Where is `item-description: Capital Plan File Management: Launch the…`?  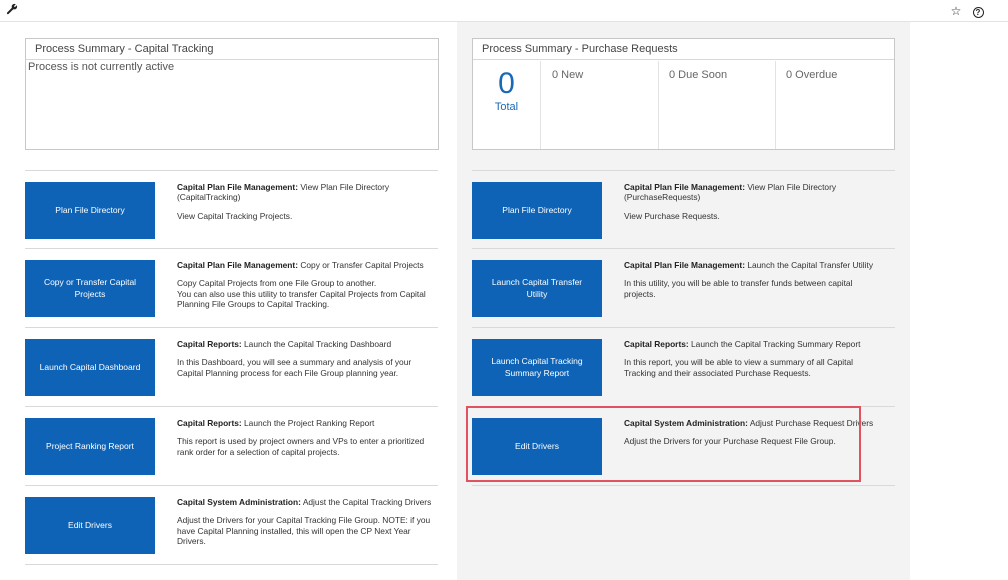
item-description: Capital Plan File Management: Launch the… is located at coordinates (755, 279).